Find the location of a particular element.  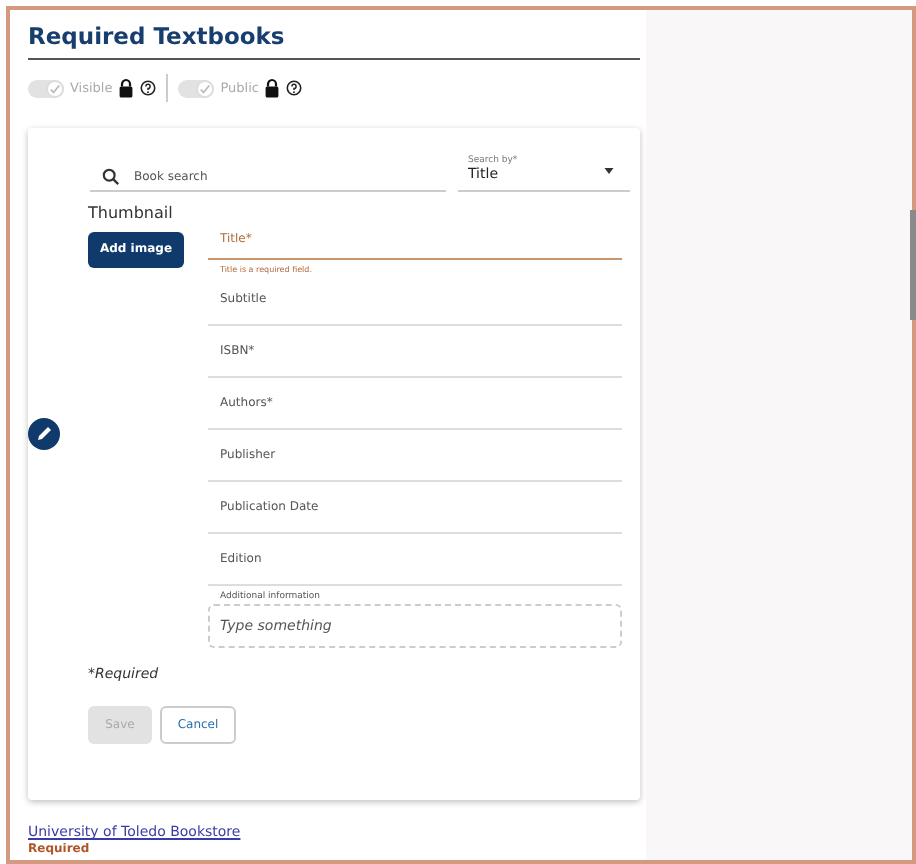

caret-icon is located at coordinates (609, 171).